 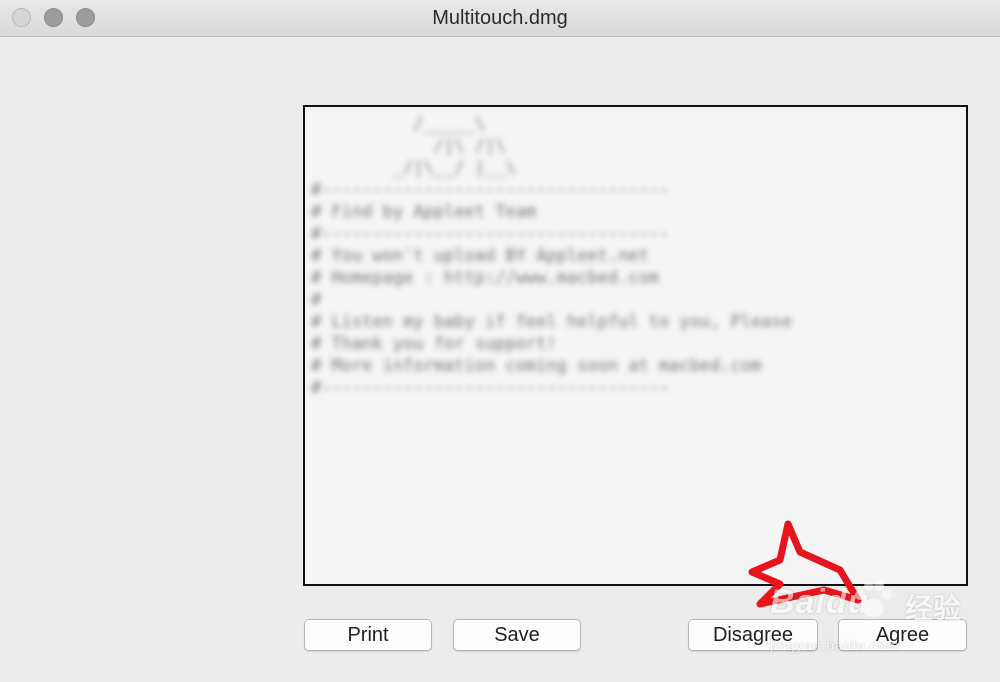 I want to click on print-button: Print, so click(x=368, y=635).